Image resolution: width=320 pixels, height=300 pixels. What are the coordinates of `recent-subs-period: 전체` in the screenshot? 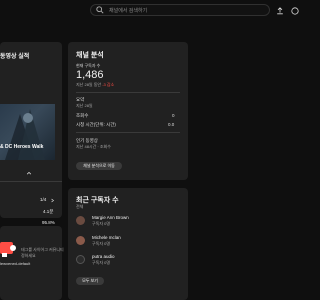 It's located at (80, 206).